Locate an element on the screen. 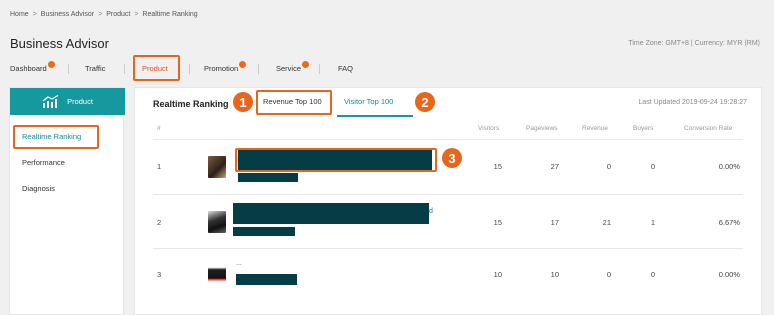 The image size is (774, 315). nav-dashboard: Dashboard is located at coordinates (32, 68).